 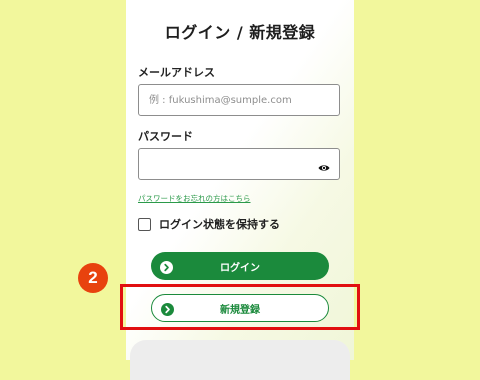 I want to click on login-button-label: ログイン, so click(x=240, y=268).